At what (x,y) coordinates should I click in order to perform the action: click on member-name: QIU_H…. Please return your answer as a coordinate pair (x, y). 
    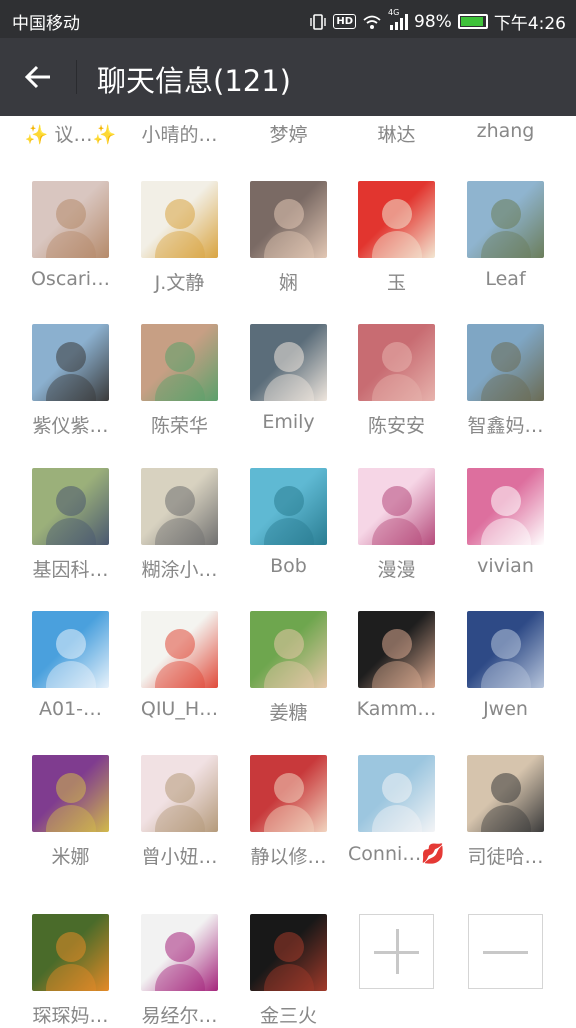
    Looking at the image, I should click on (179, 709).